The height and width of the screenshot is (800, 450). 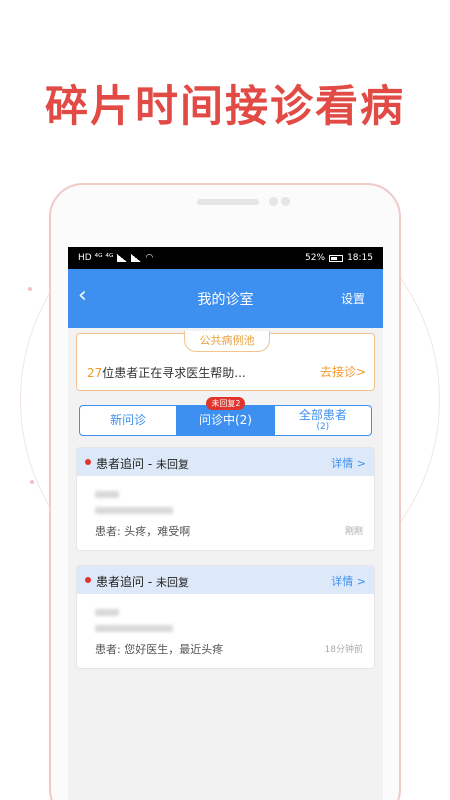 What do you see at coordinates (225, 617) in the screenshot?
I see `patient-card: 患者追问 - 未回复 详情 > 患者: 您好医生，最近头疼 18分钟前` at bounding box center [225, 617].